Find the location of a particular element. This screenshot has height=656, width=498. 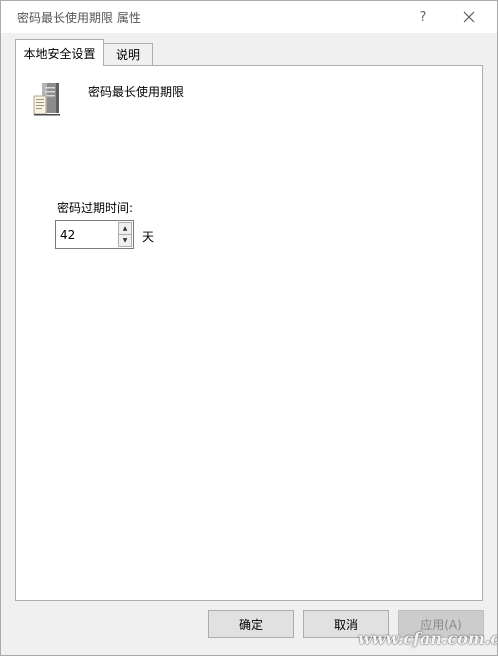

tab-label: 说明 is located at coordinates (127, 55).